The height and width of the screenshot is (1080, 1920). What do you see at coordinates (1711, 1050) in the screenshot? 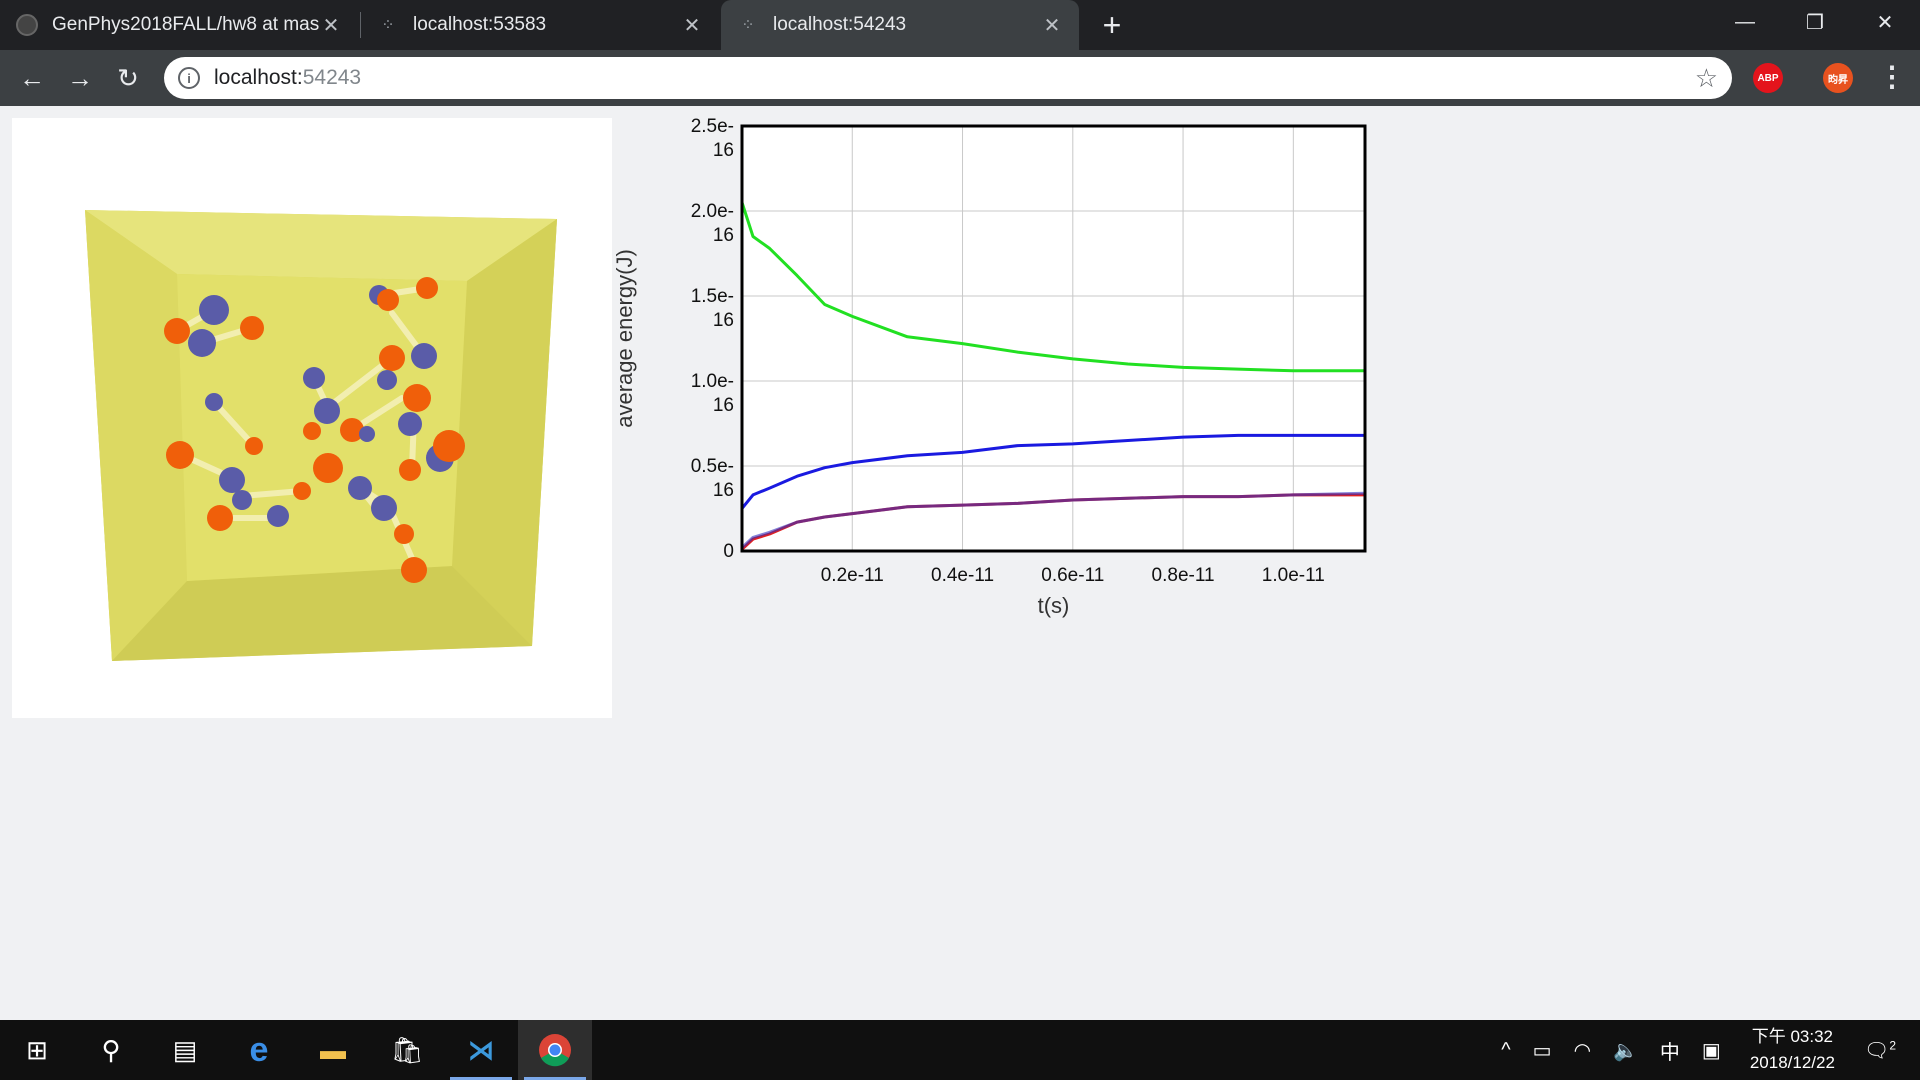
I see `ime-mode-icon: ▣` at bounding box center [1711, 1050].